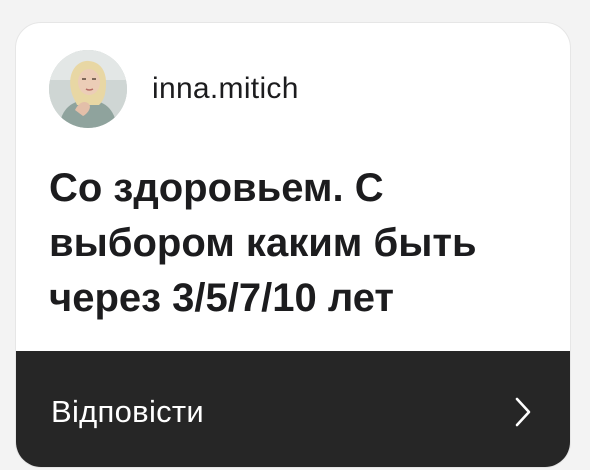  What do you see at coordinates (225, 89) in the screenshot?
I see `username: inna.mitich` at bounding box center [225, 89].